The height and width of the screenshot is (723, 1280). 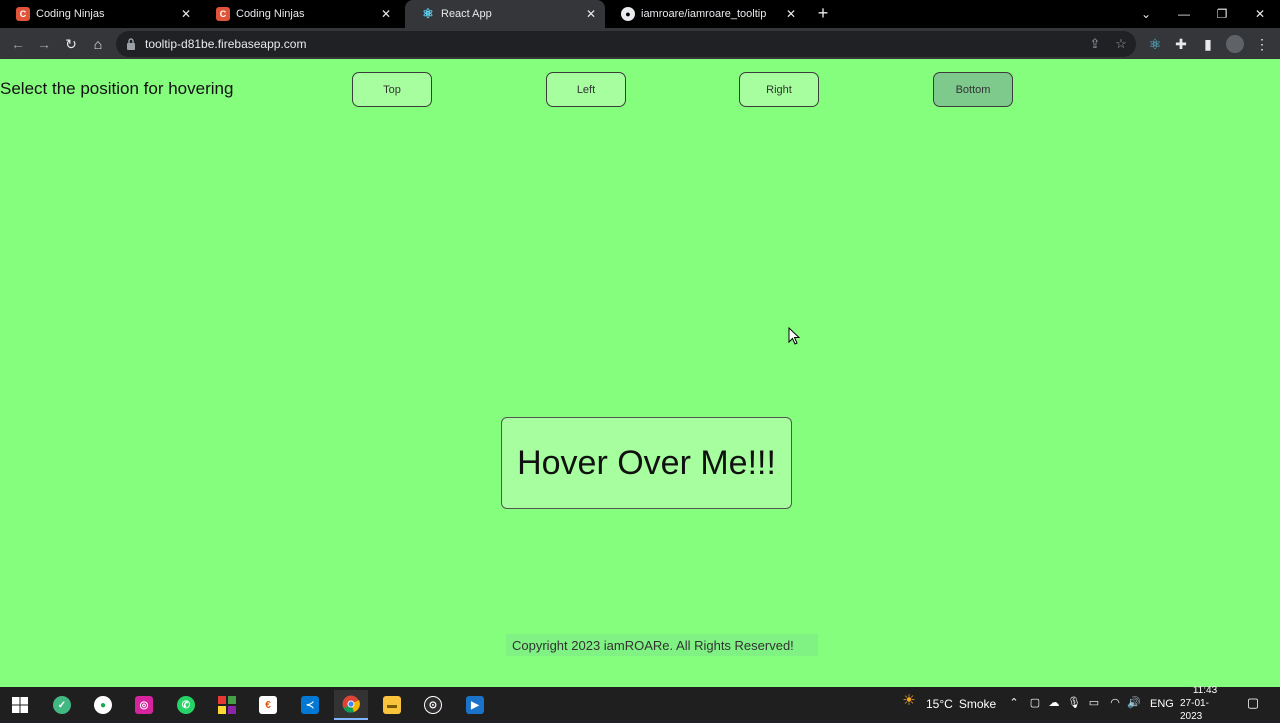 What do you see at coordinates (268, 705) in the screenshot?
I see `notes-app-icon: €` at bounding box center [268, 705].